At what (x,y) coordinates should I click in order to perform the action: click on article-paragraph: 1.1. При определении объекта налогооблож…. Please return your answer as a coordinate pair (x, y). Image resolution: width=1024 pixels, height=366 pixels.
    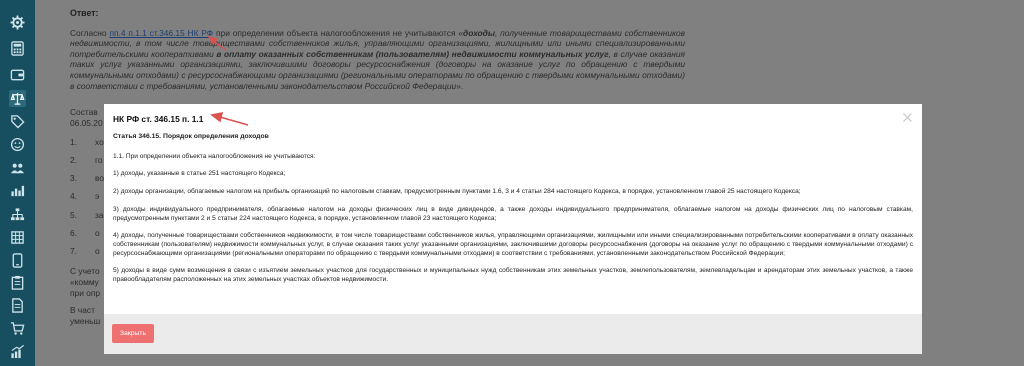
    Looking at the image, I should click on (214, 156).